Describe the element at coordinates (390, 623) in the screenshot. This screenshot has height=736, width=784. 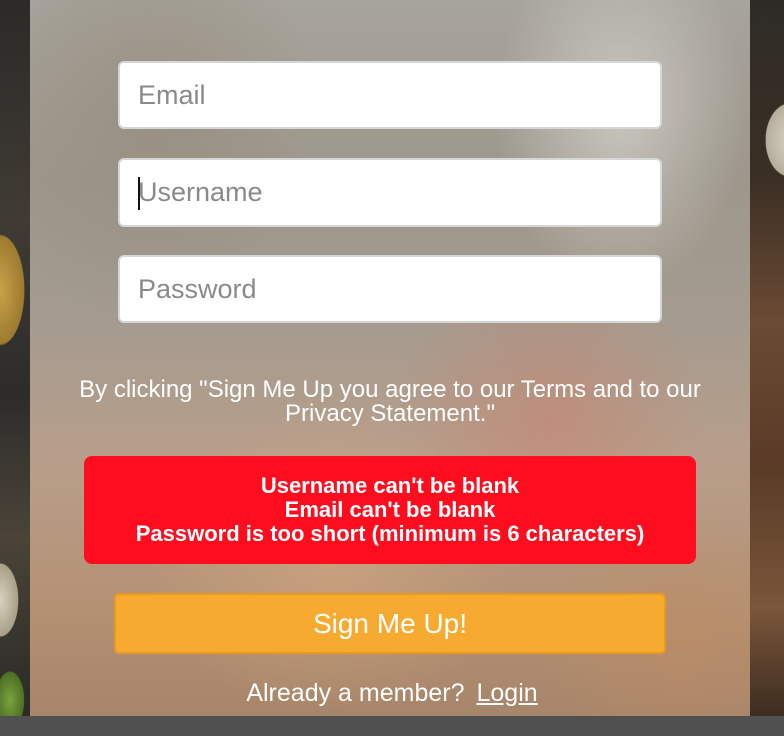
I see `sign-me-up-button: Sign Me Up!` at that location.